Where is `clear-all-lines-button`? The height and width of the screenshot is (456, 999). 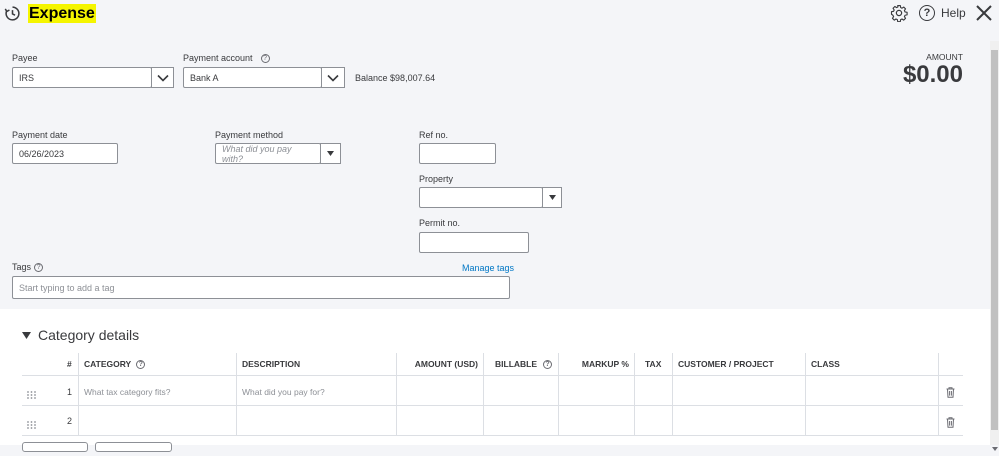
clear-all-lines-button is located at coordinates (133, 447).